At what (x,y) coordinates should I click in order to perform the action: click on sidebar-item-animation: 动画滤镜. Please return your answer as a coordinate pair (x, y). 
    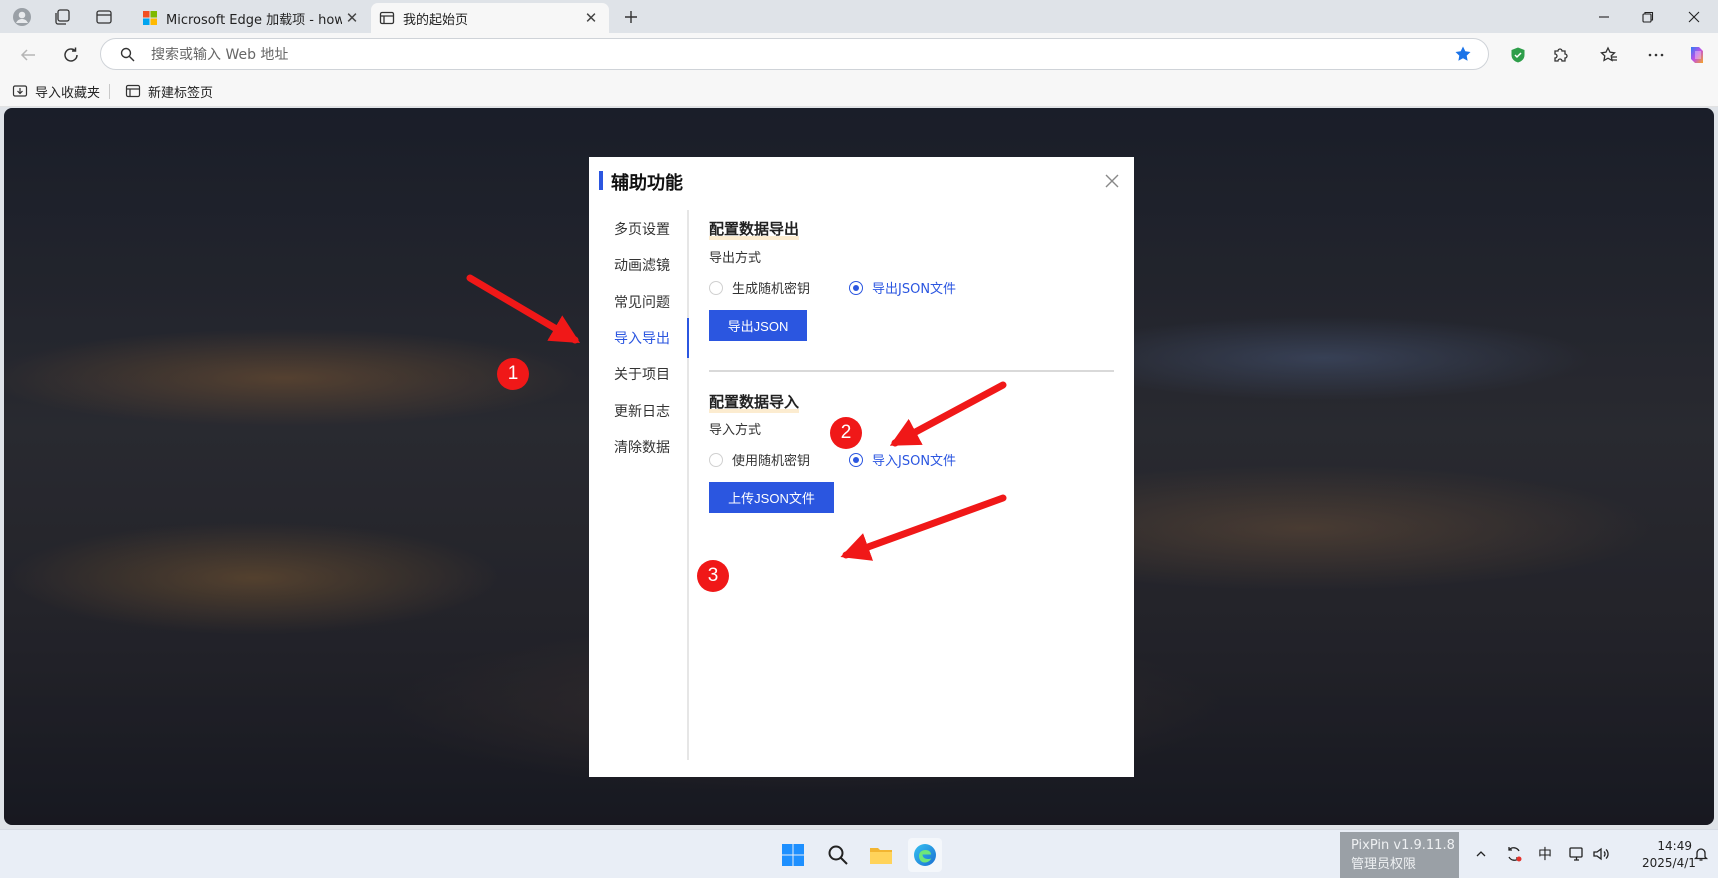
    Looking at the image, I should click on (642, 265).